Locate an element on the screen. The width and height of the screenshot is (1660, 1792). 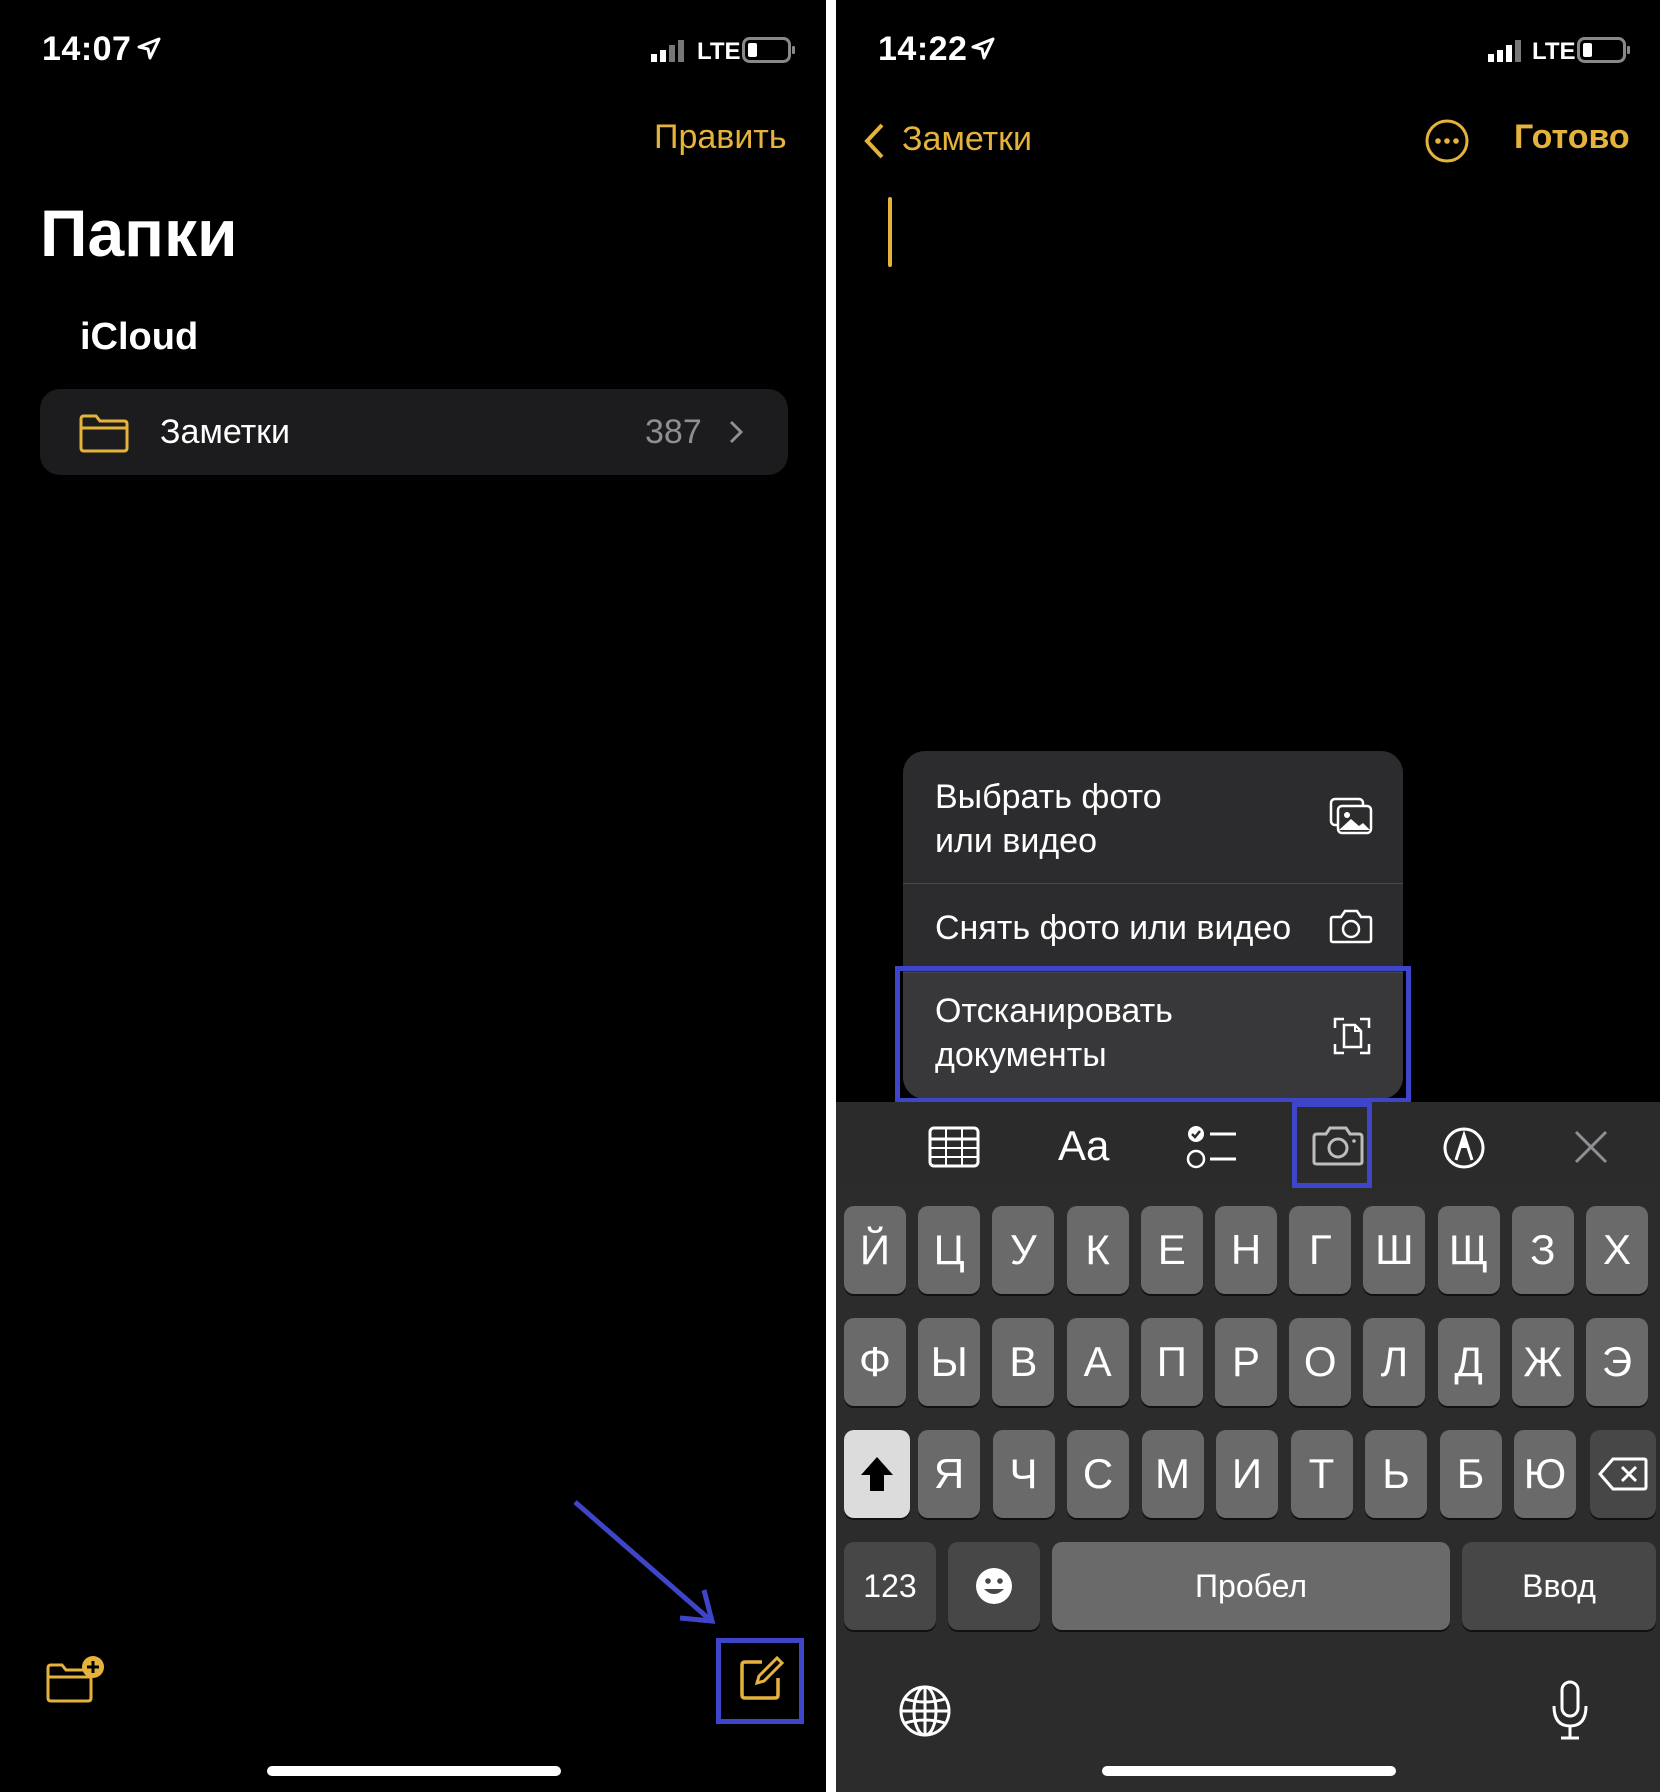
microphone-icon is located at coordinates (1570, 1711).